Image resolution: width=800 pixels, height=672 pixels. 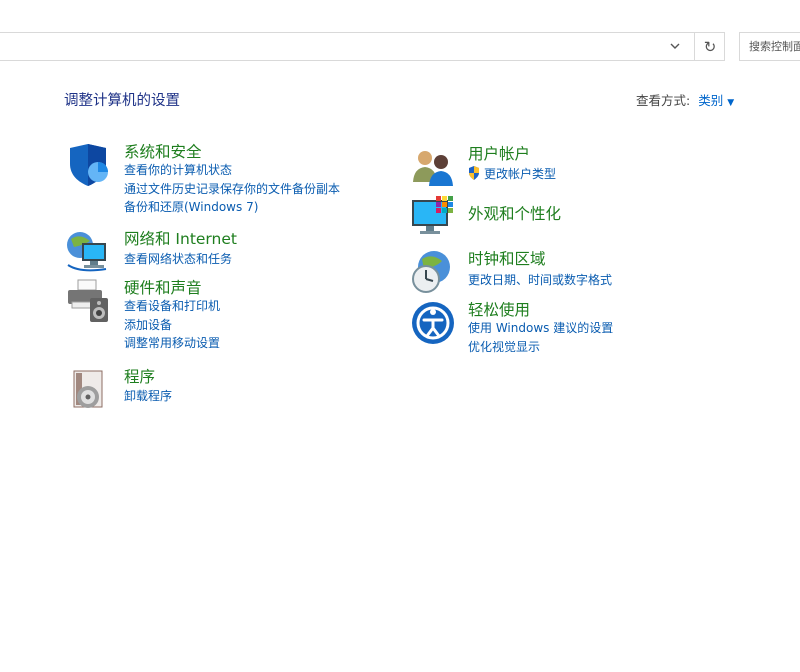 What do you see at coordinates (172, 325) in the screenshot?
I see `link-add-device: 添加设备` at bounding box center [172, 325].